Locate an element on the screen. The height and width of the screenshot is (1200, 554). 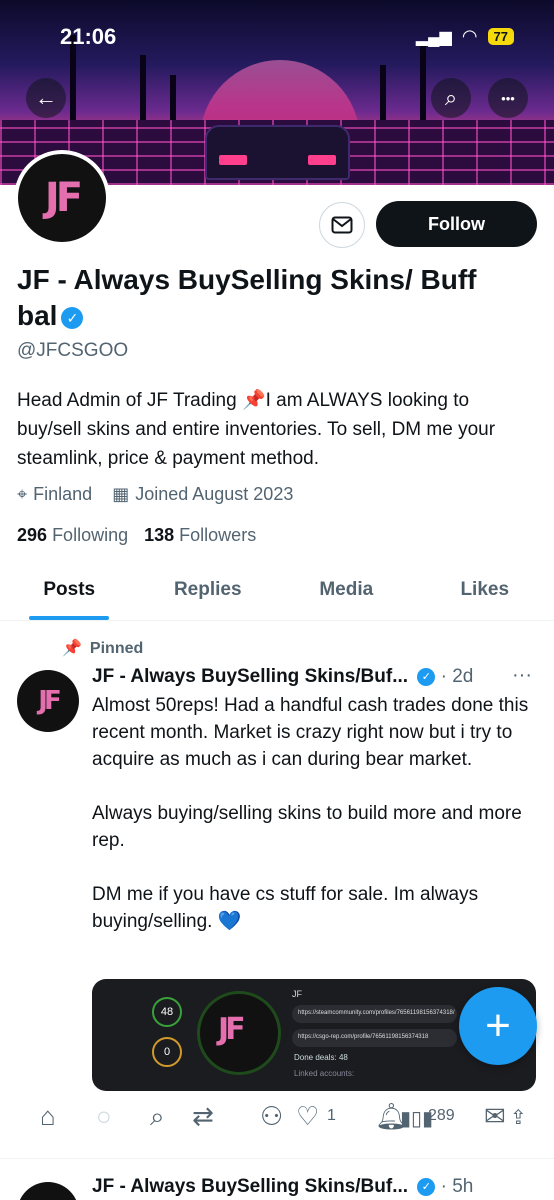
home-icon: ⌂ is located at coordinates (48, 1116).